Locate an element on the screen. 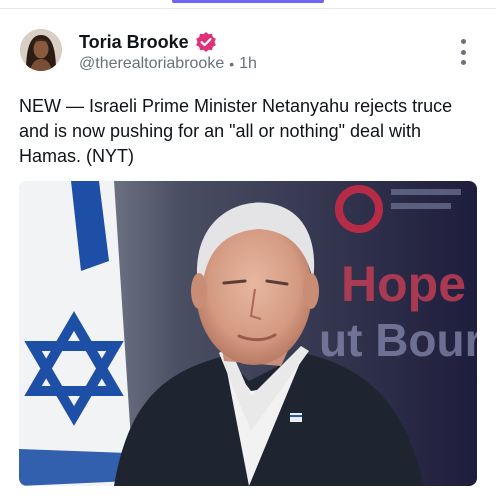 The image size is (496, 500). more-options-button is located at coordinates (463, 52).